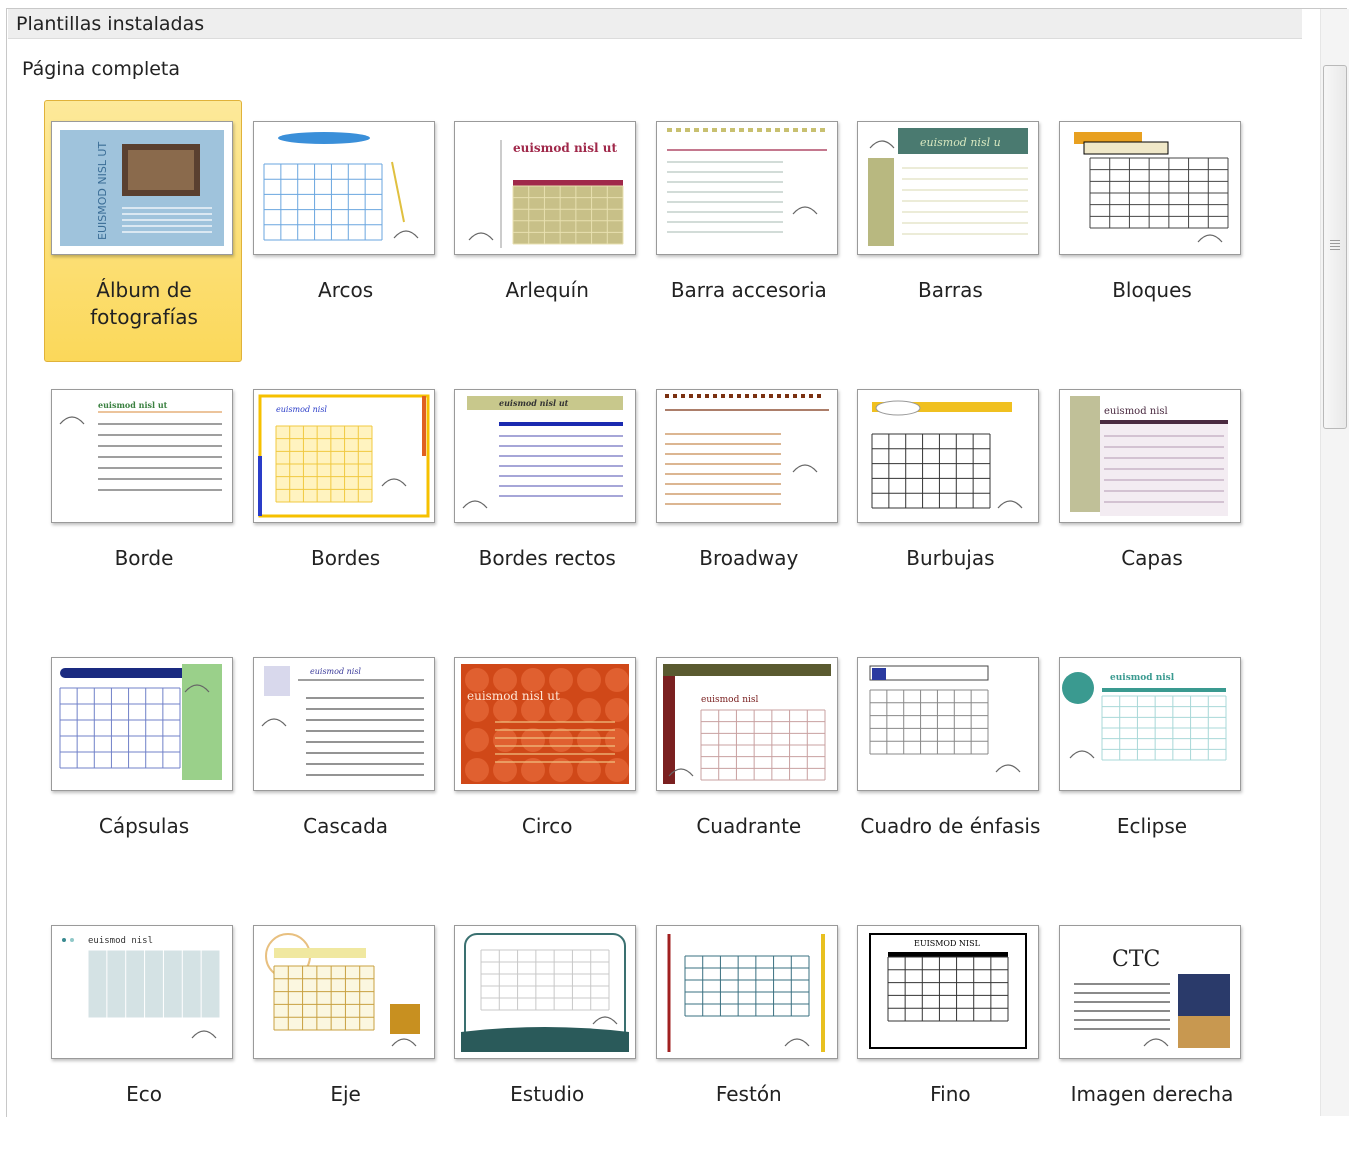 The width and height of the screenshot is (1349, 1166). I want to click on svg-text: EUISMOD NISL, so click(947, 943).